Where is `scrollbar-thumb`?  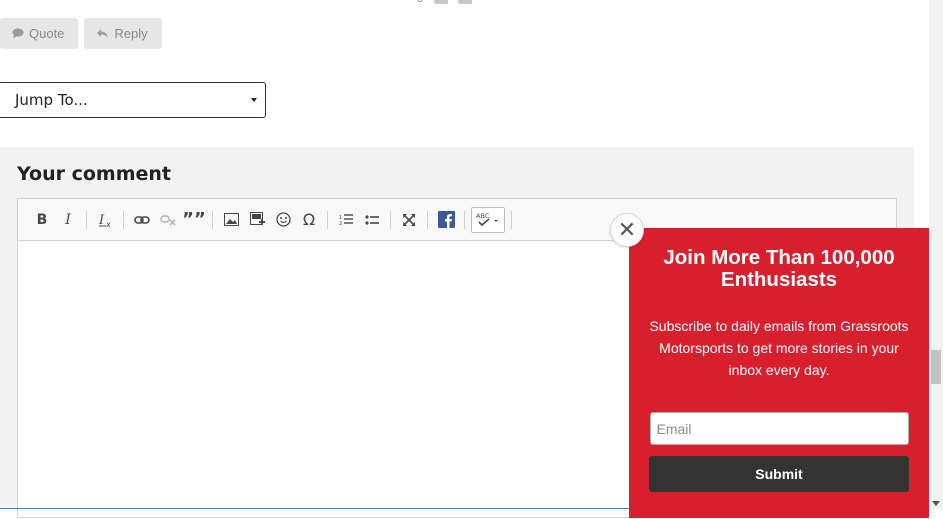
scrollbar-thumb is located at coordinates (936, 367).